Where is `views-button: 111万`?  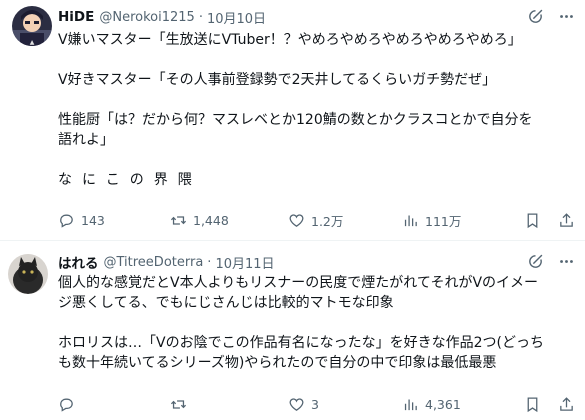 views-button: 111万 is located at coordinates (431, 220).